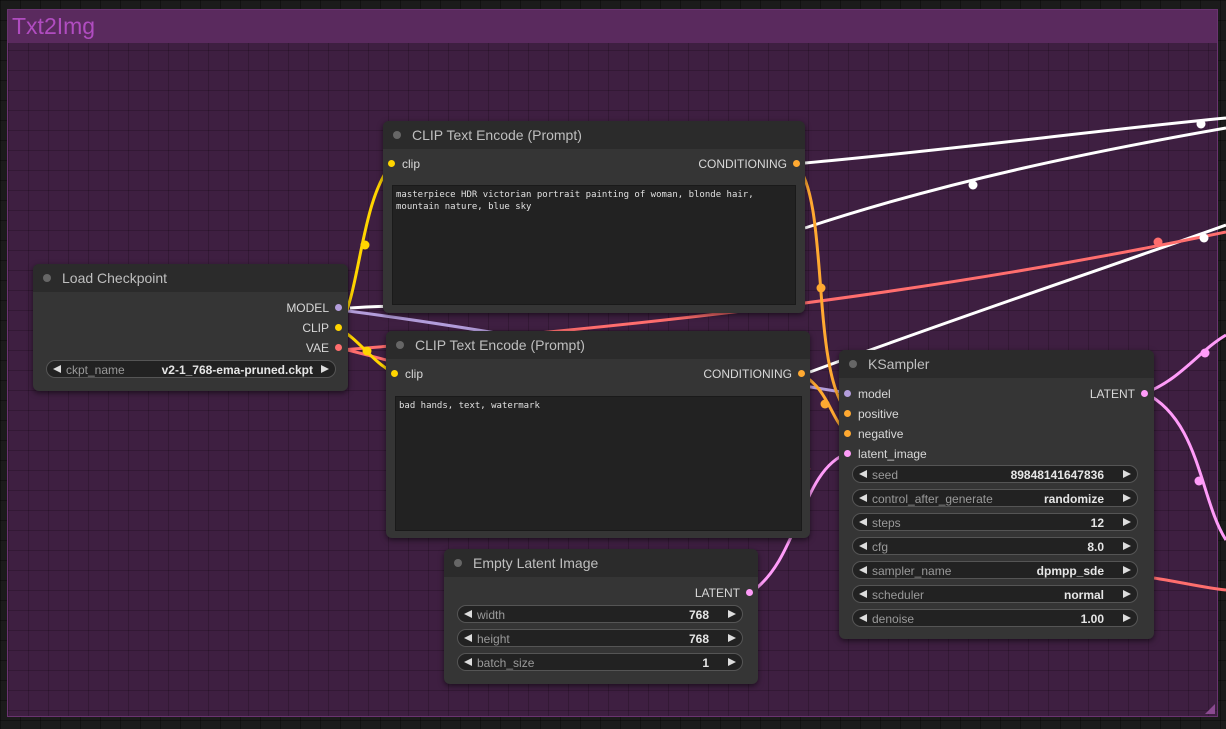 This screenshot has width=1226, height=729. Describe the element at coordinates (892, 454) in the screenshot. I see `input-label: latent_image` at that location.